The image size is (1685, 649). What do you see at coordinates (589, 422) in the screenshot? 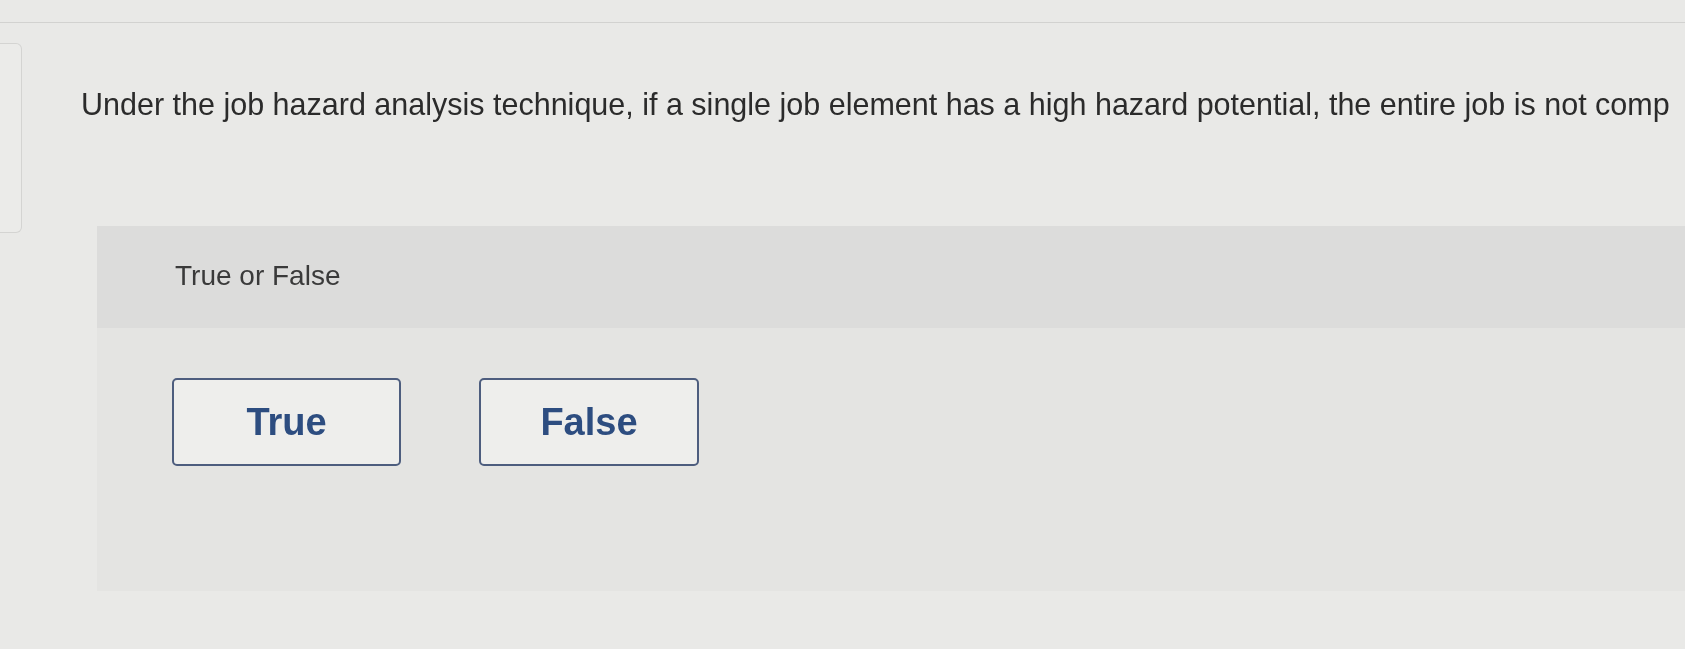
I see `answer-button: False` at bounding box center [589, 422].